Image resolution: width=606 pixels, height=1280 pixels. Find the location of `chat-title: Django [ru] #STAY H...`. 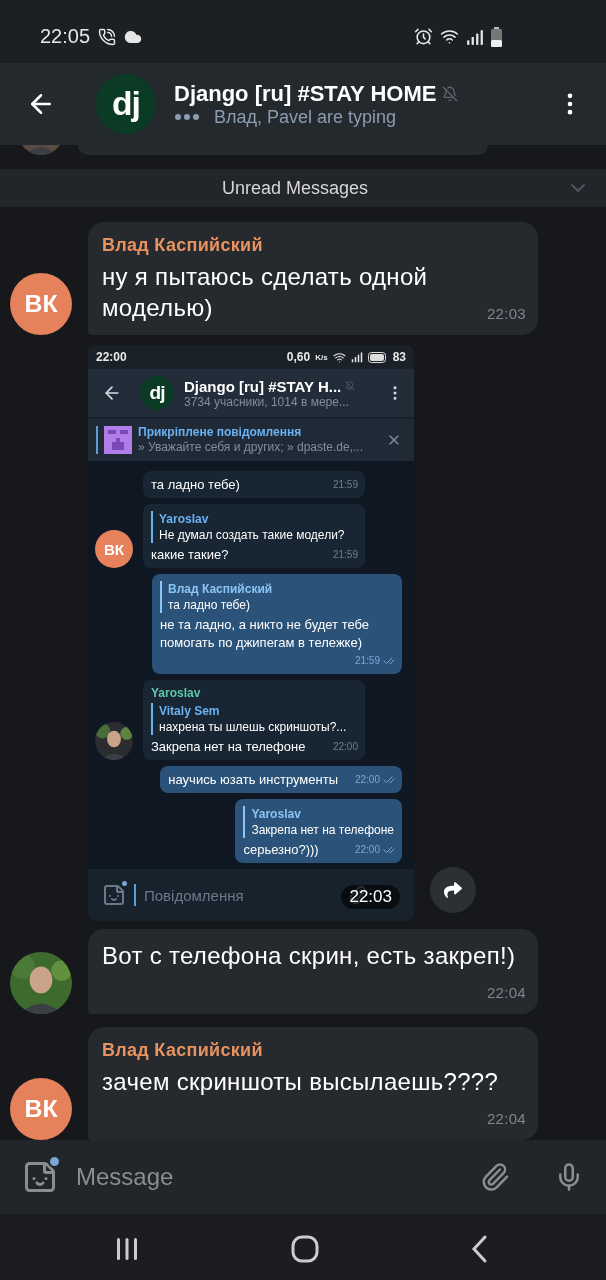

chat-title: Django [ru] #STAY H... is located at coordinates (263, 386).